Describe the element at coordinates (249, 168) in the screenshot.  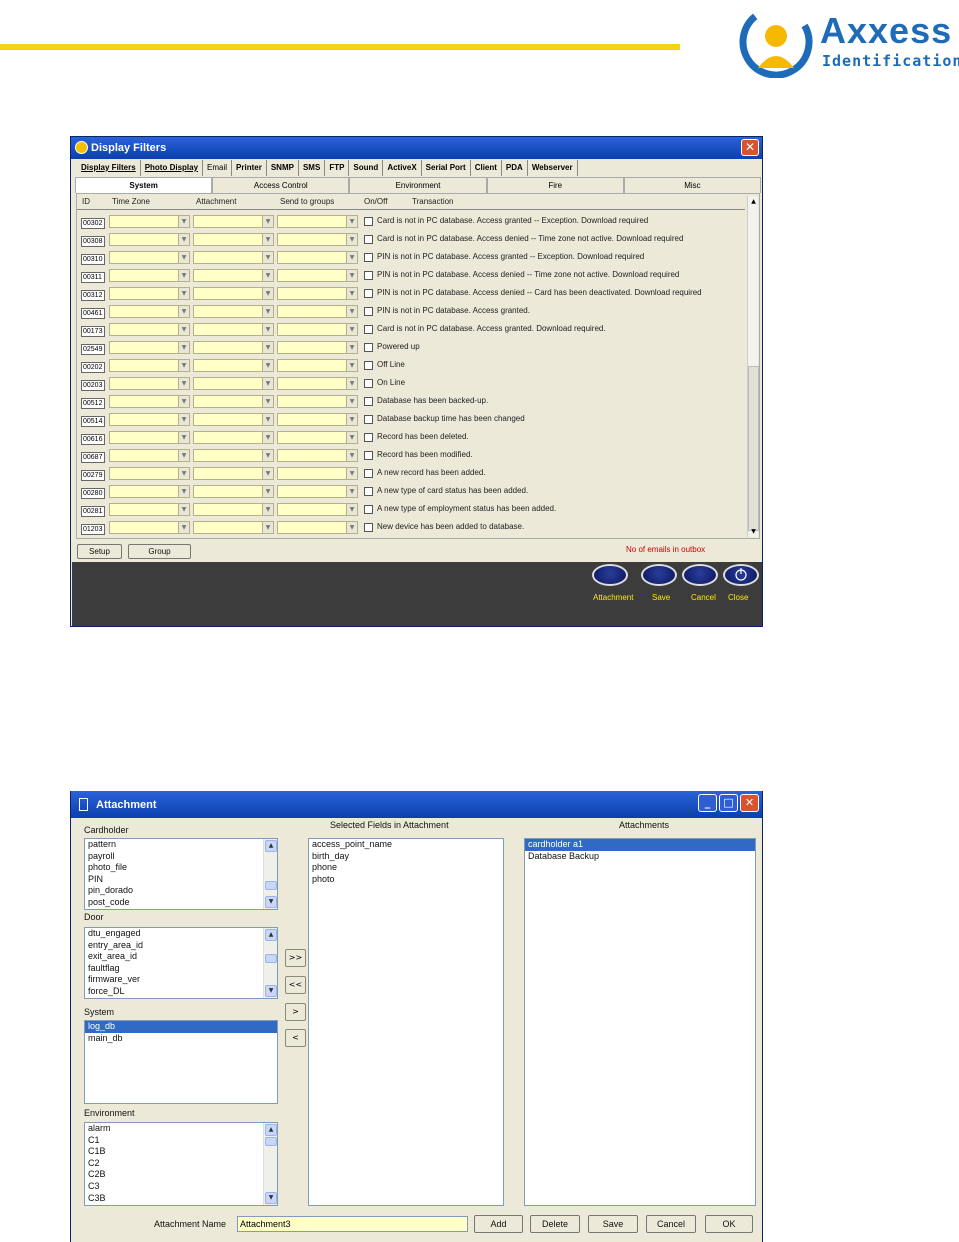
I see `tab-printer: Printer` at that location.